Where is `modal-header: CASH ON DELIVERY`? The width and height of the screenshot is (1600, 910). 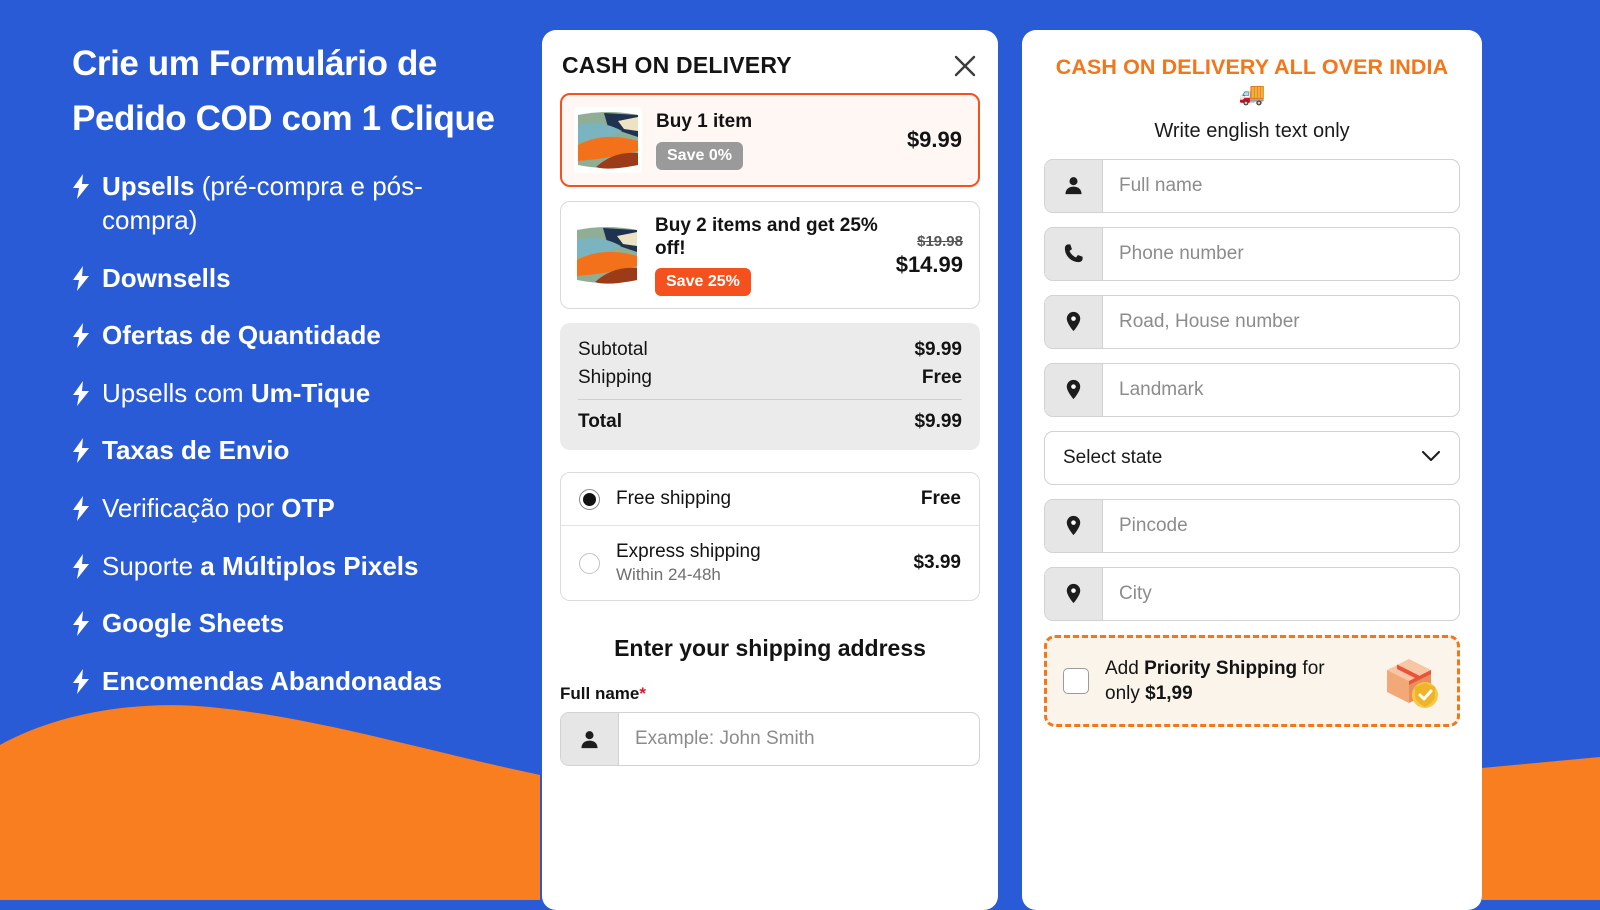 modal-header: CASH ON DELIVERY is located at coordinates (770, 61).